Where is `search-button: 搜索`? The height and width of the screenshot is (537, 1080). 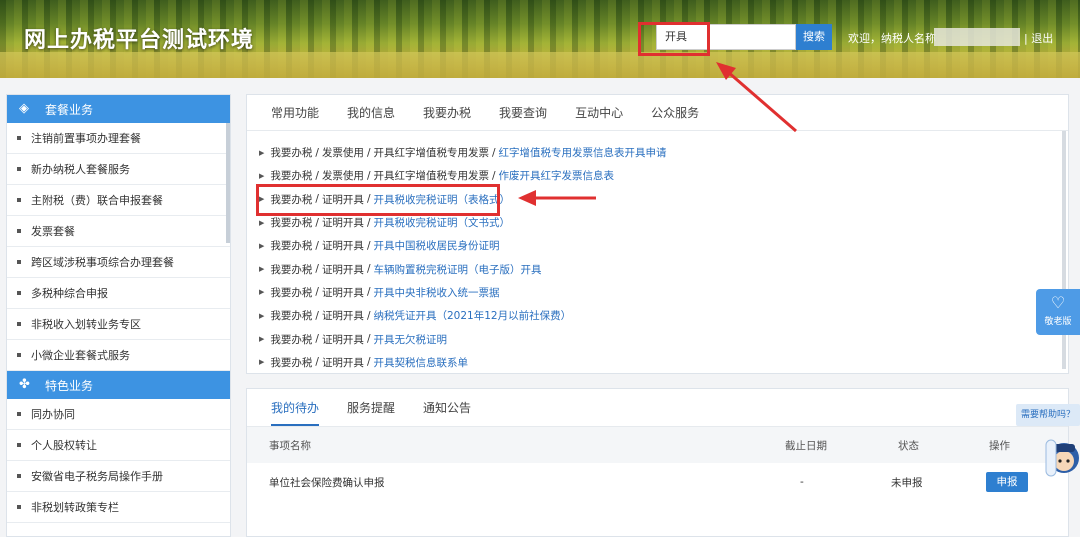
search-button: 搜索 is located at coordinates (814, 37).